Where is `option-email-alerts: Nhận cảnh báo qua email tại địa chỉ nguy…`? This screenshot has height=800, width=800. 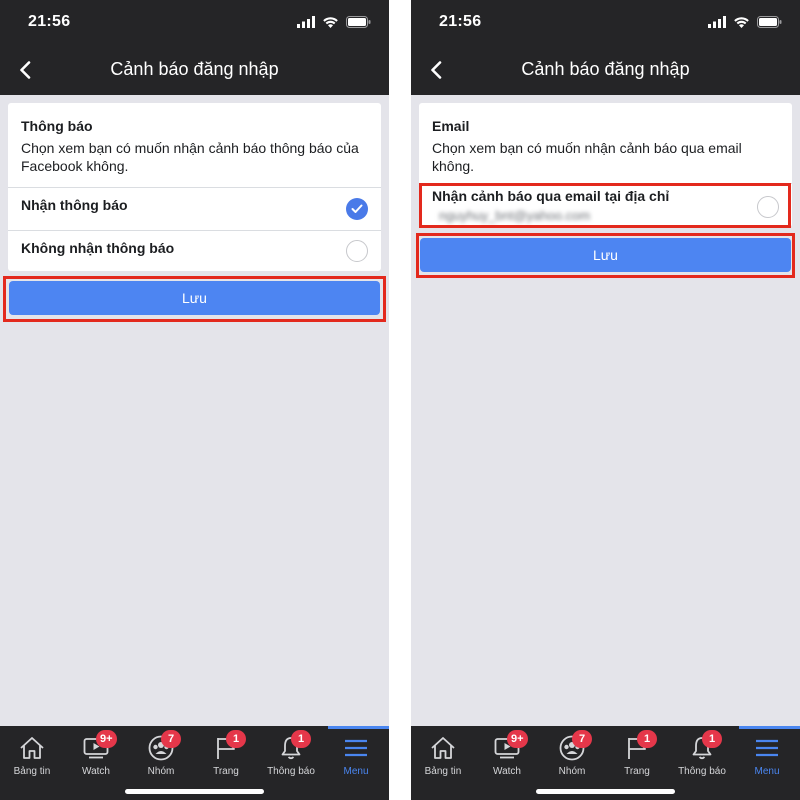
option-email-alerts: Nhận cảnh báo qua email tại địa chỉ nguy… is located at coordinates (605, 205).